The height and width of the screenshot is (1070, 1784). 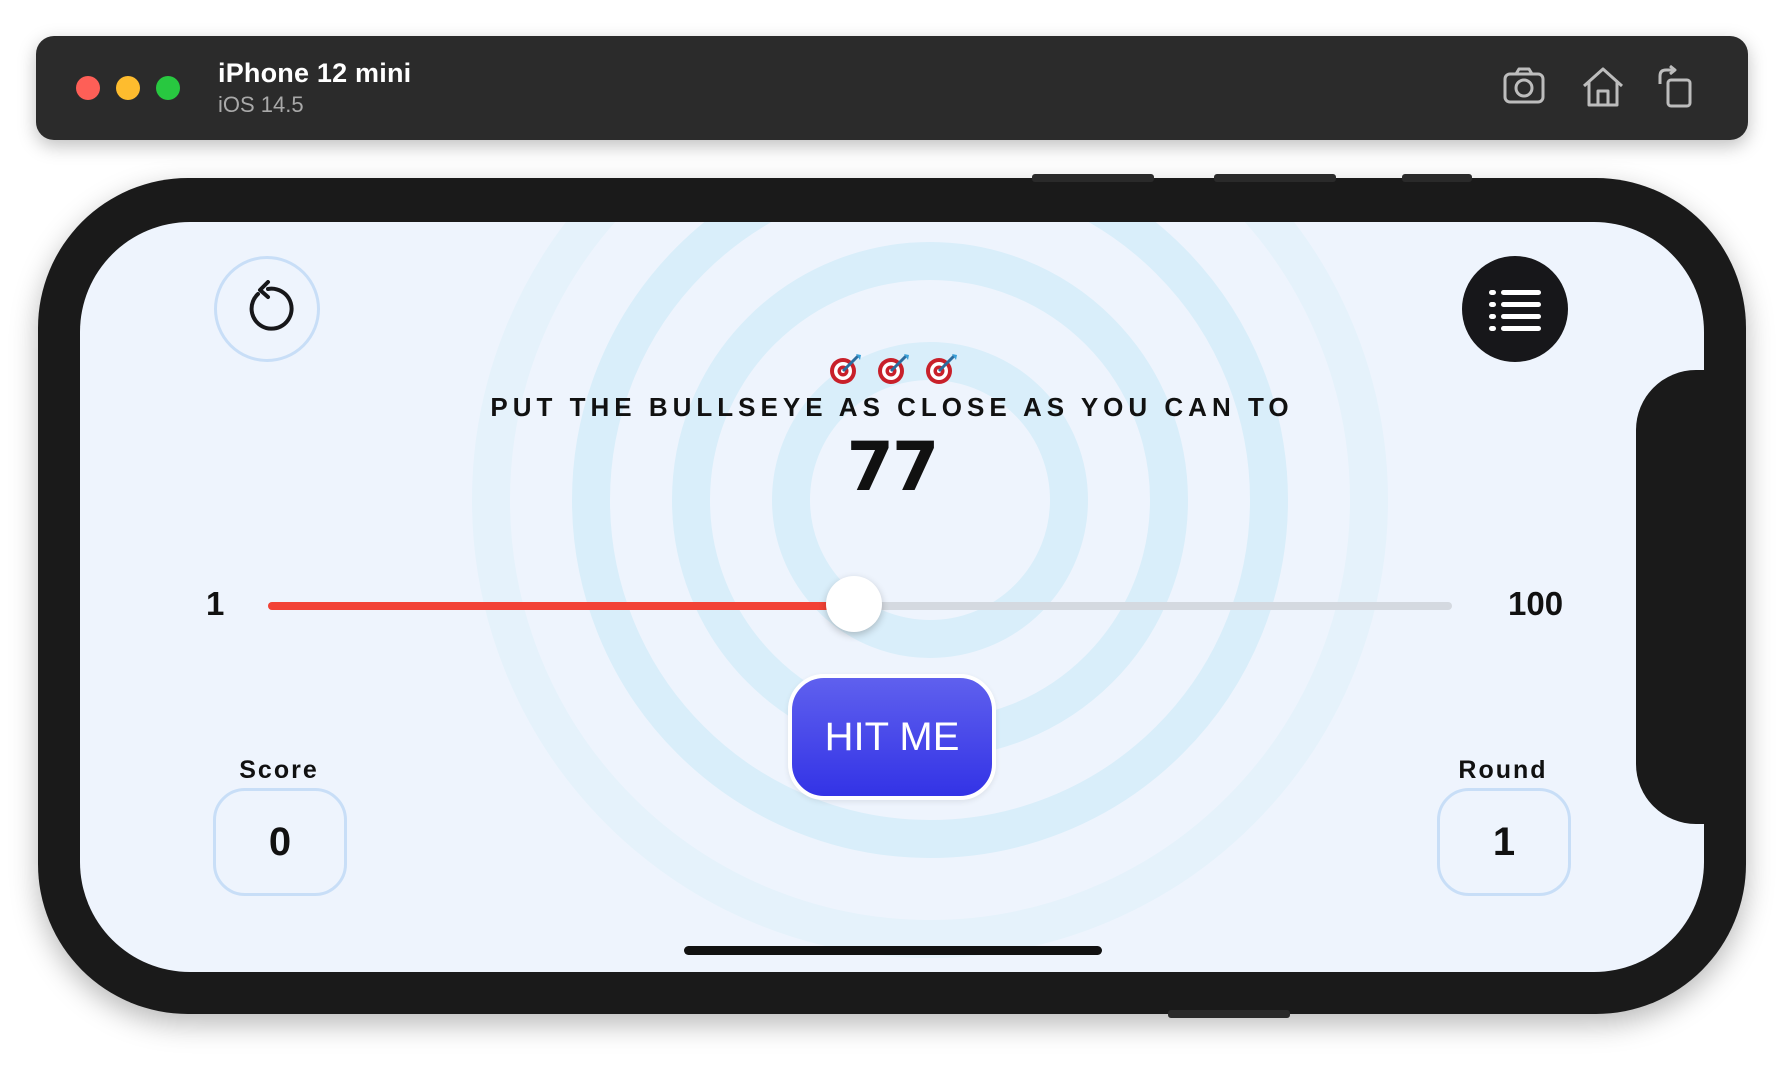 I want to click on target-icons, so click(x=893, y=369).